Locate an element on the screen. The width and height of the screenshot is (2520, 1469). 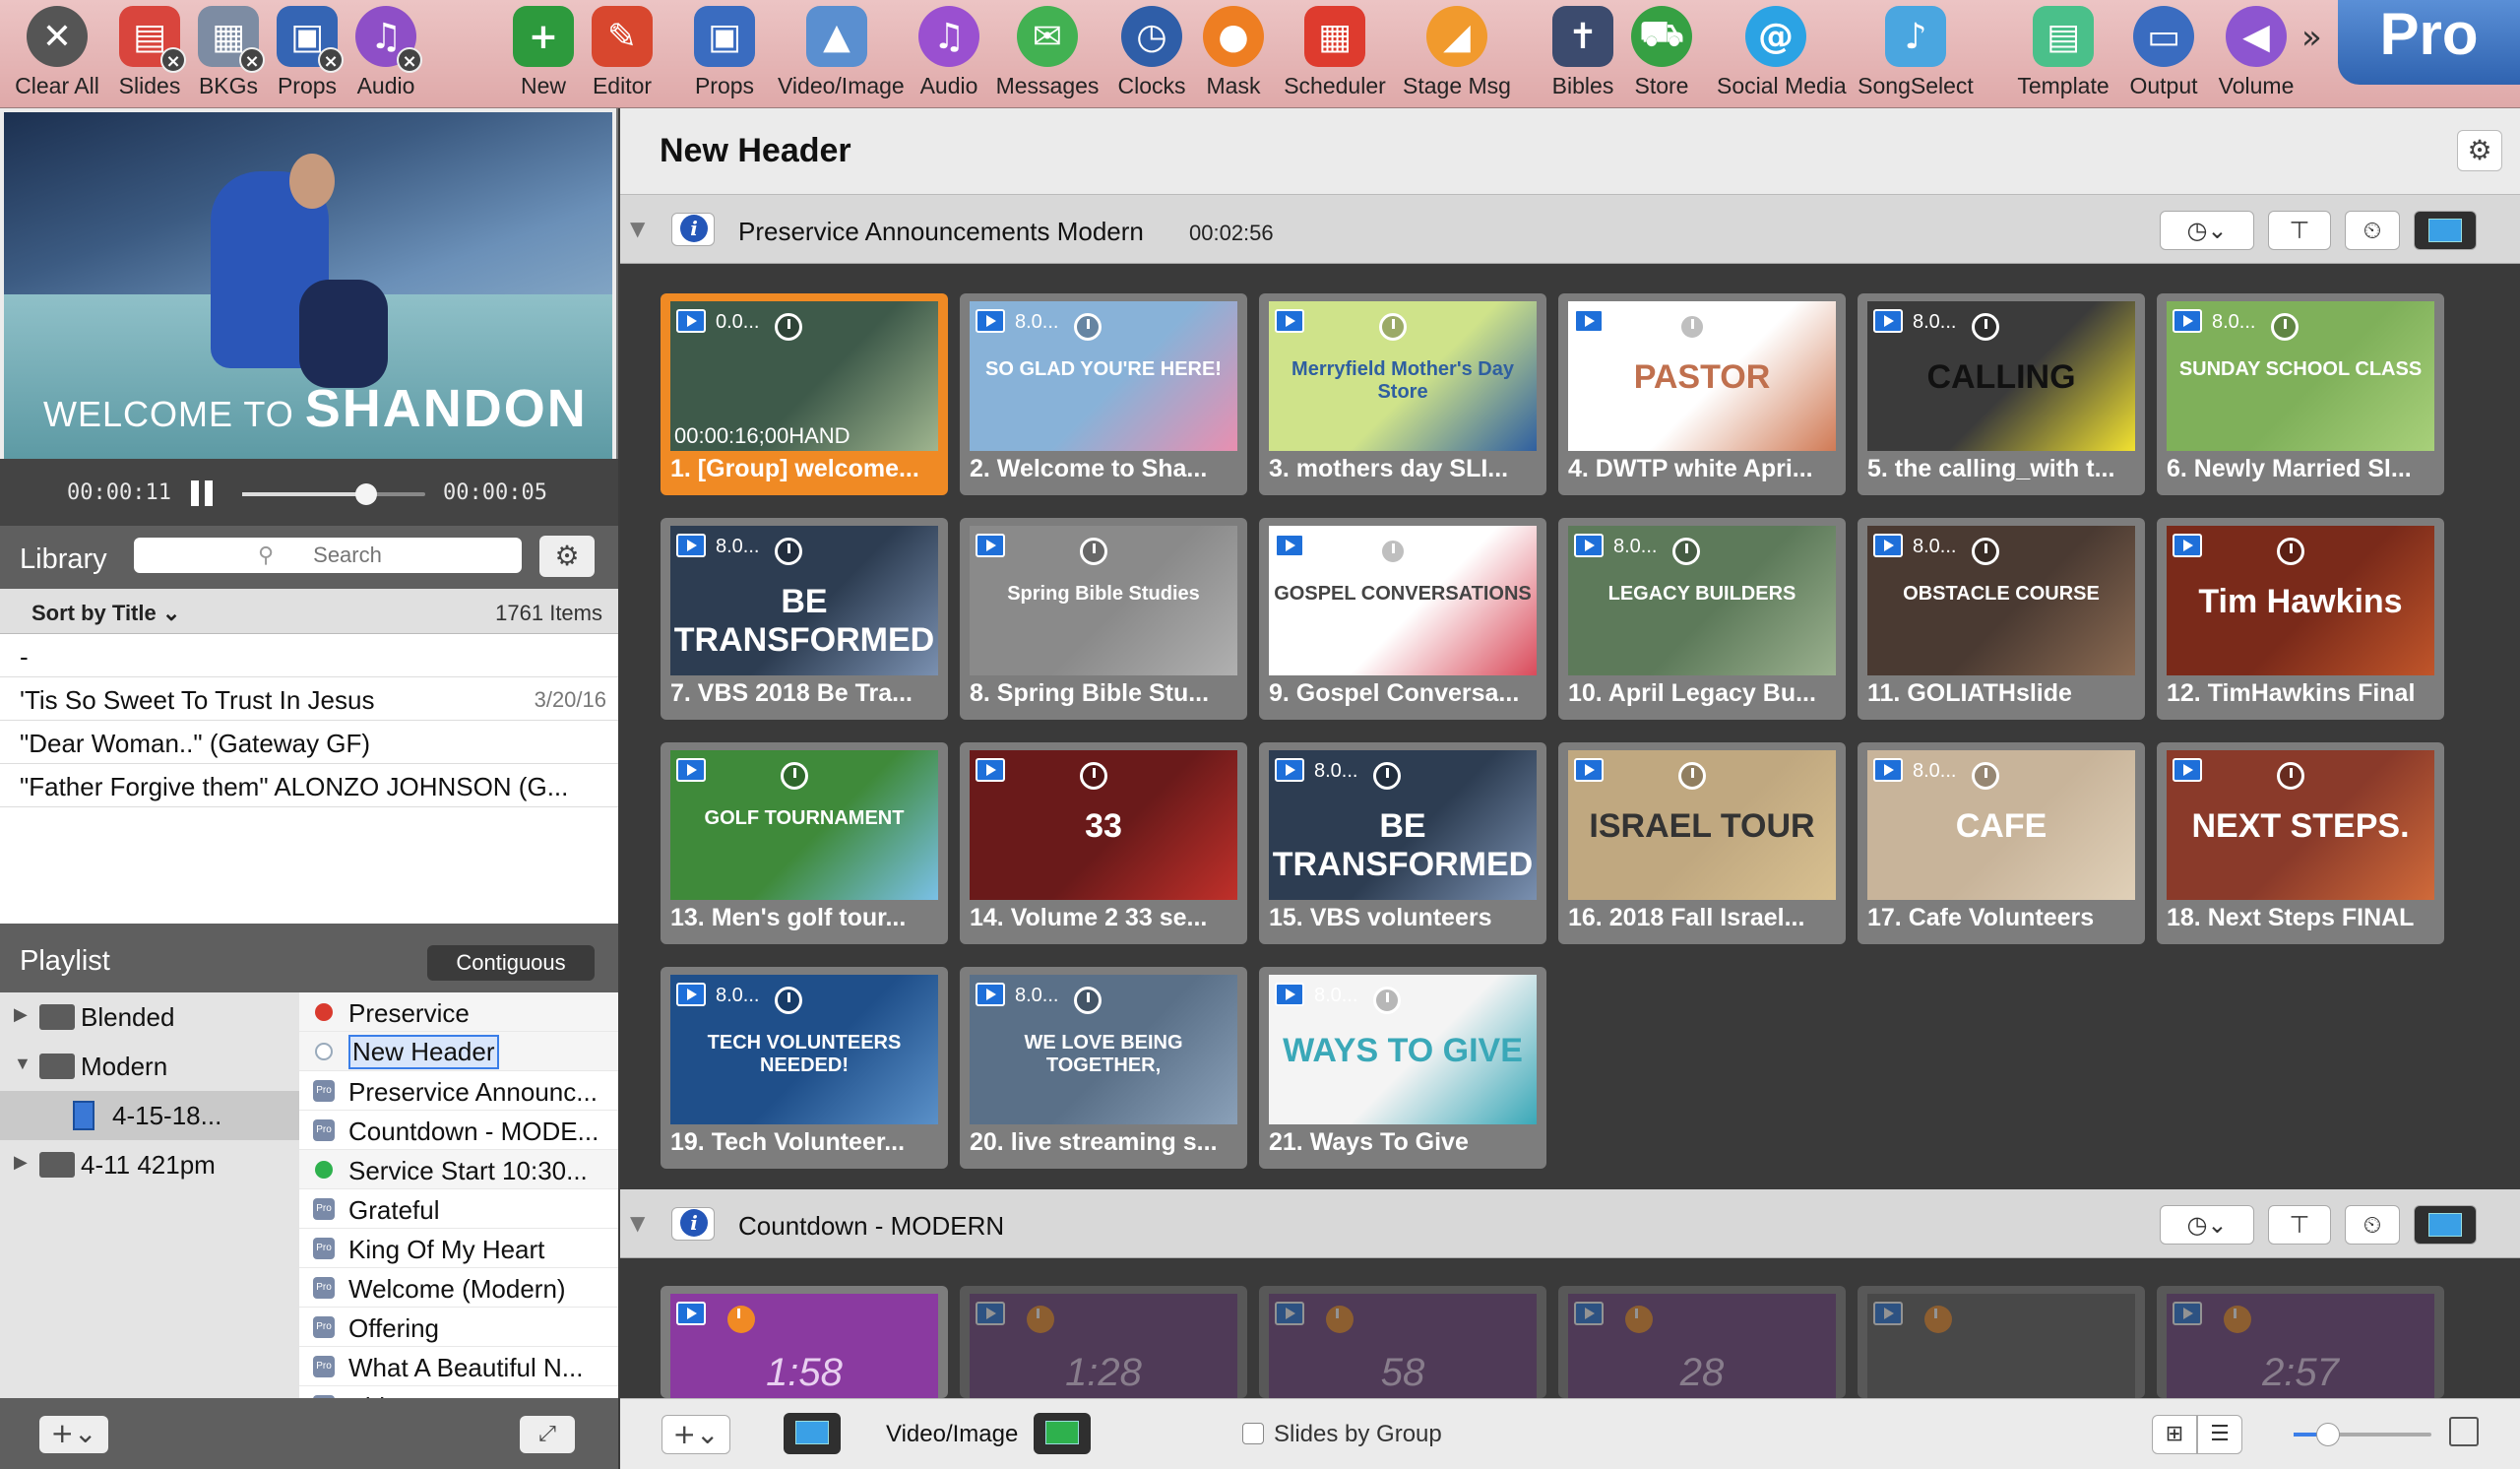
document-gear-icon: ⚙ is located at coordinates (2479, 150).